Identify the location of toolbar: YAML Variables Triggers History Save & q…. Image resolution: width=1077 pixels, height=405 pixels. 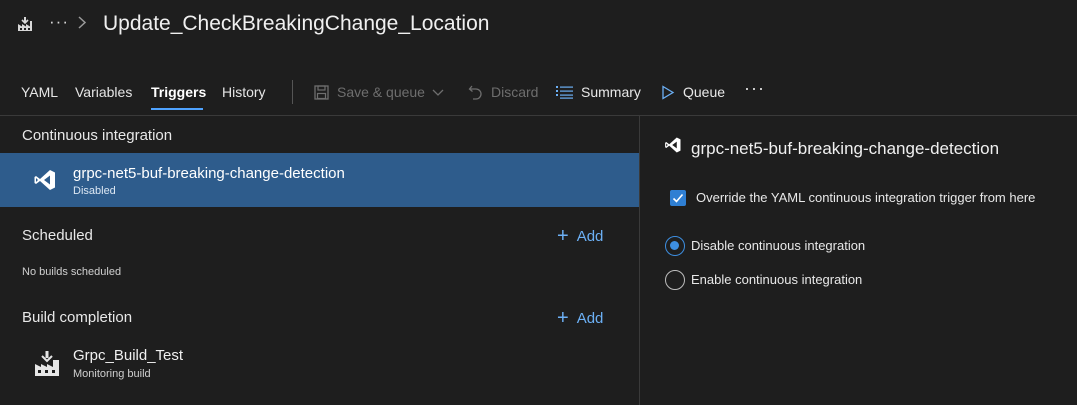
(538, 92).